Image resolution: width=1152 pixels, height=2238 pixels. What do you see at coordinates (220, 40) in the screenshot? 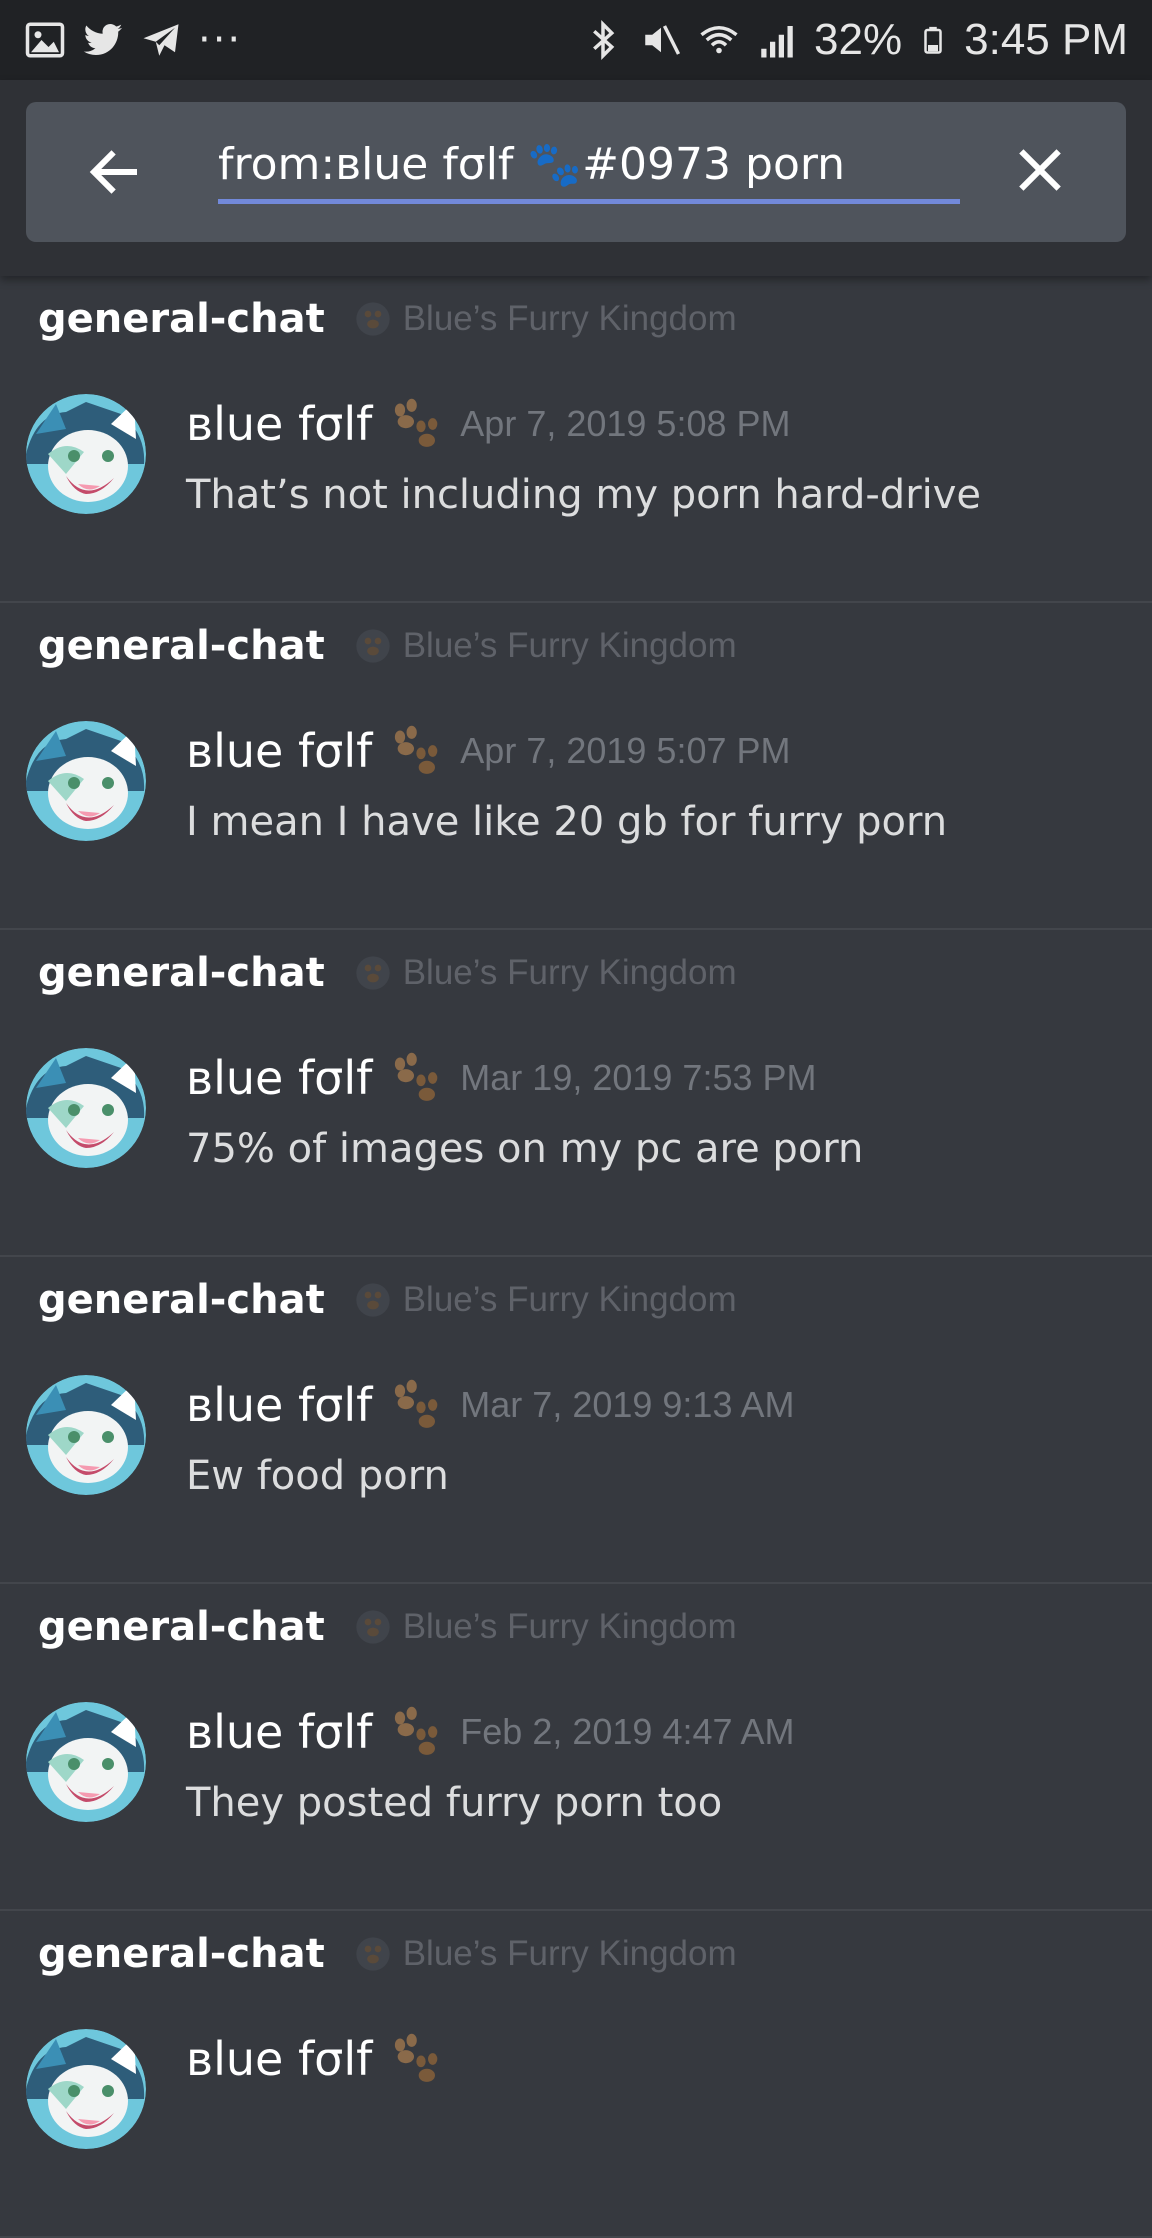
I see `more-notifications: ···` at bounding box center [220, 40].